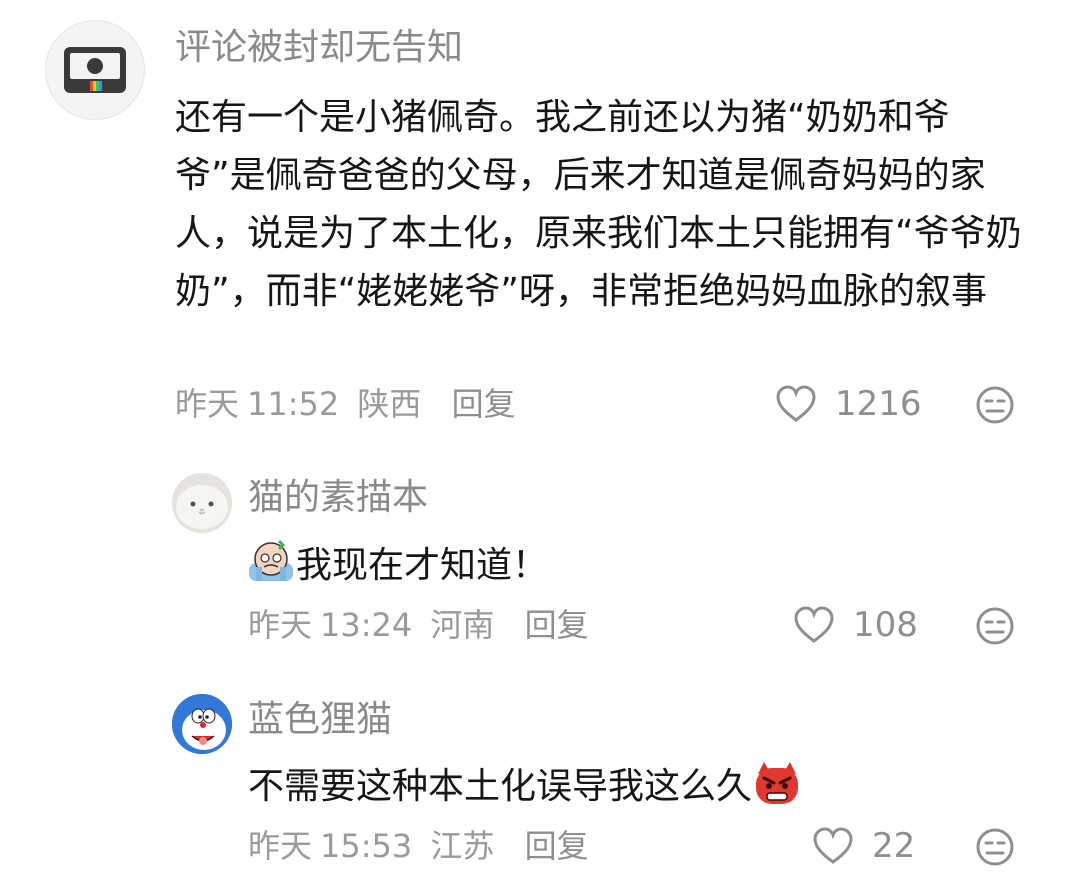 The height and width of the screenshot is (891, 1080). Describe the element at coordinates (462, 846) in the screenshot. I see `comment-location: 江苏` at that location.